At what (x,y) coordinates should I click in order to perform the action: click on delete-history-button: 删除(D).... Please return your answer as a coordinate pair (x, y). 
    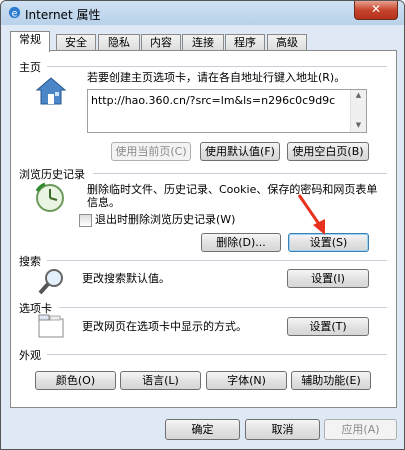
    Looking at the image, I should click on (241, 242).